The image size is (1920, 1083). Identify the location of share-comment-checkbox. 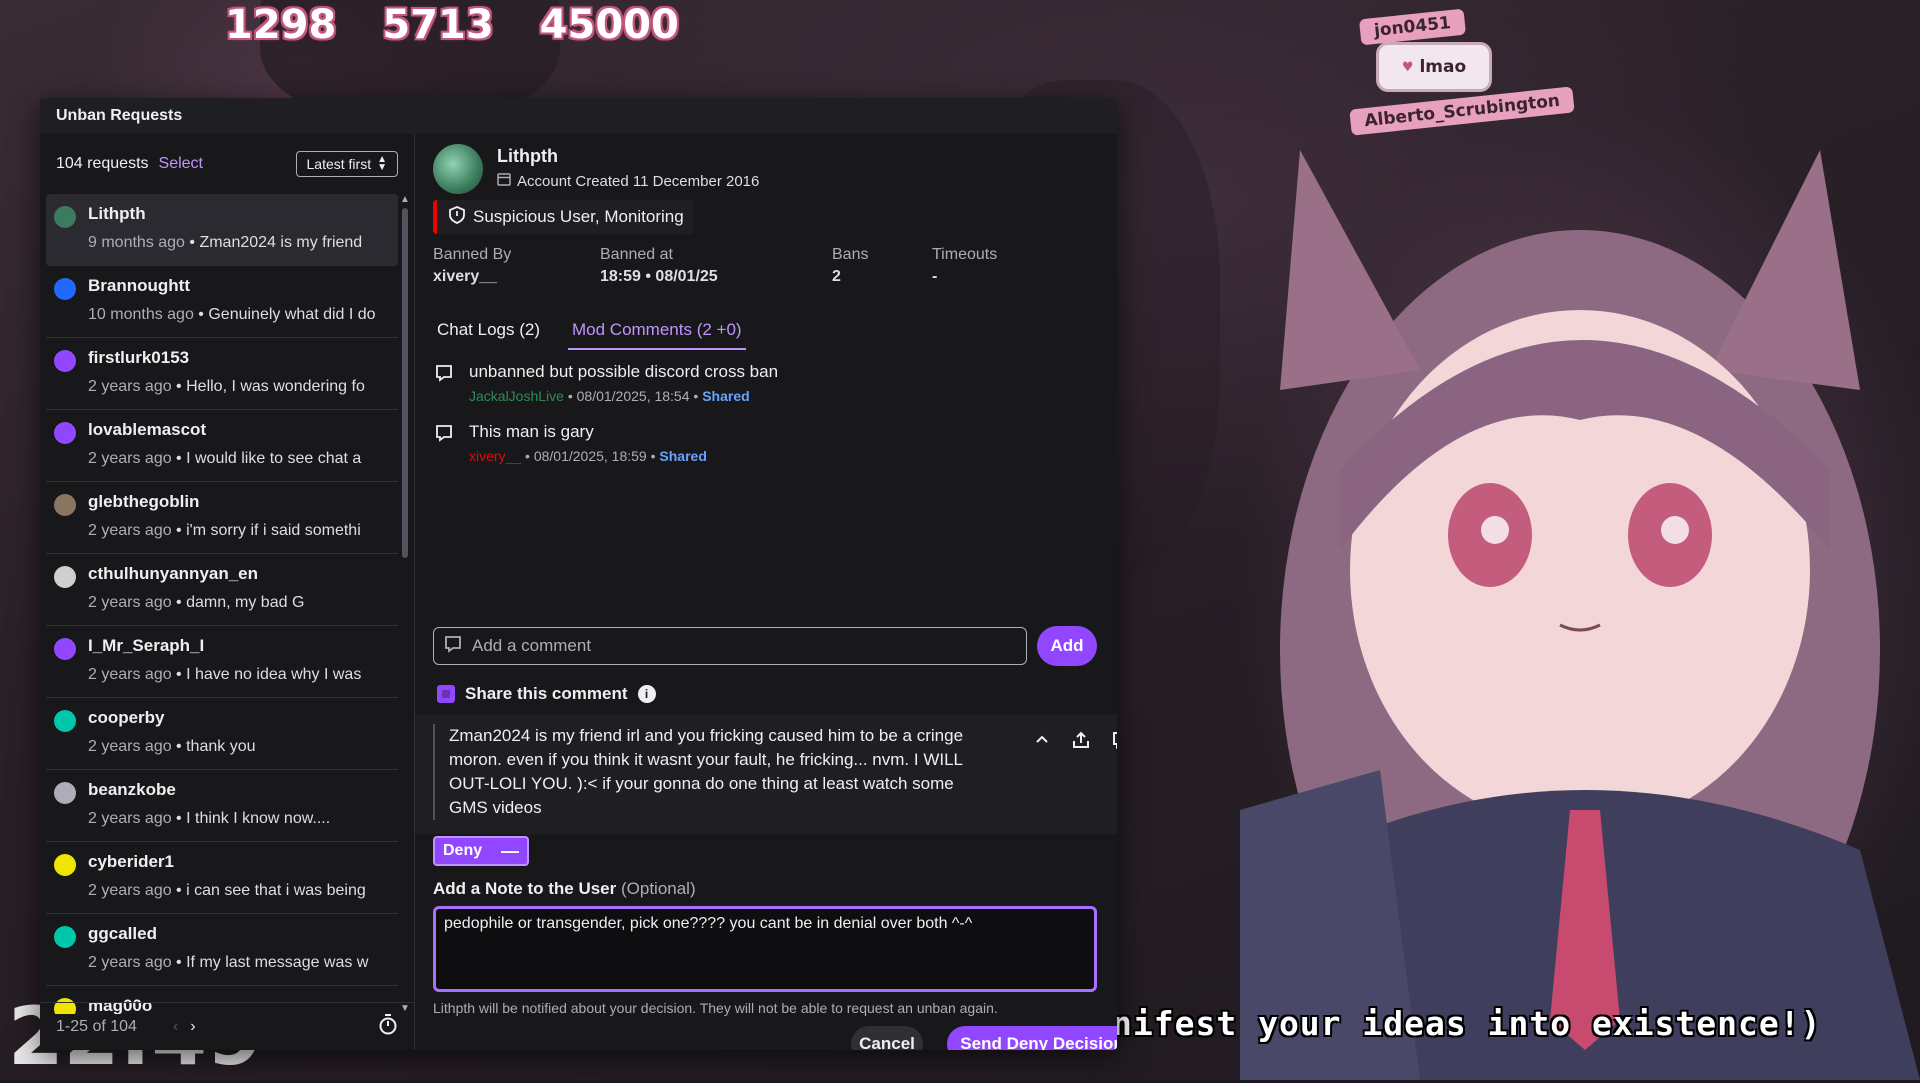
(446, 694).